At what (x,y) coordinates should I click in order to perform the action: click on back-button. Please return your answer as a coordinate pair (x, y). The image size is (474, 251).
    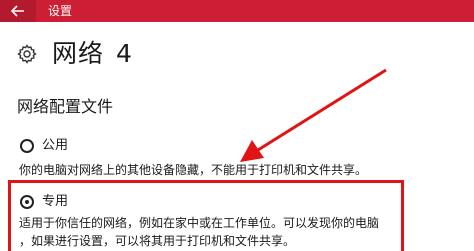
    Looking at the image, I should click on (18, 11).